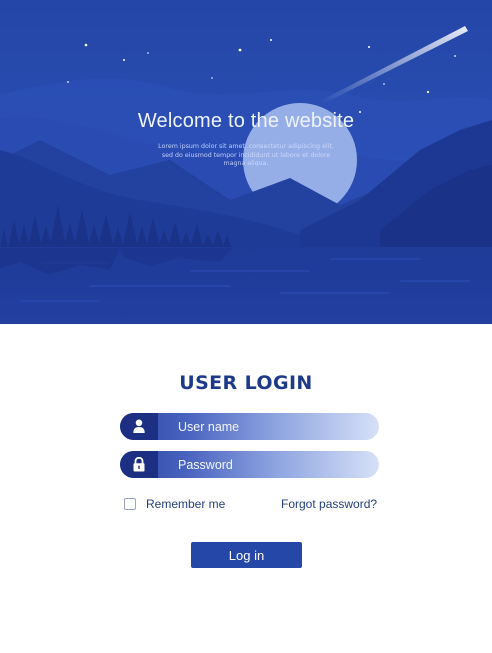  I want to click on remember-me-option: Remember me, so click(174, 504).